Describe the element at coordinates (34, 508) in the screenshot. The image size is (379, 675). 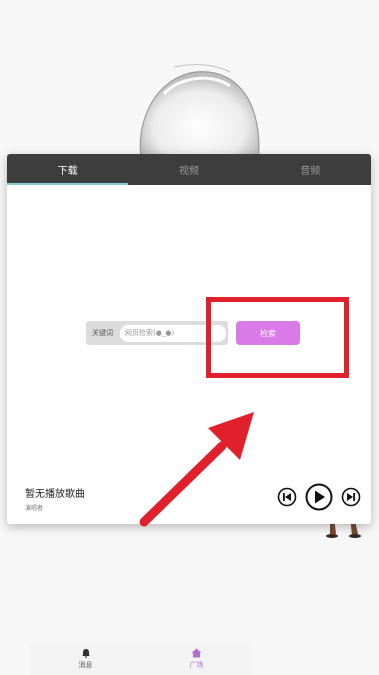
I see `artist-label: 演唱者` at that location.